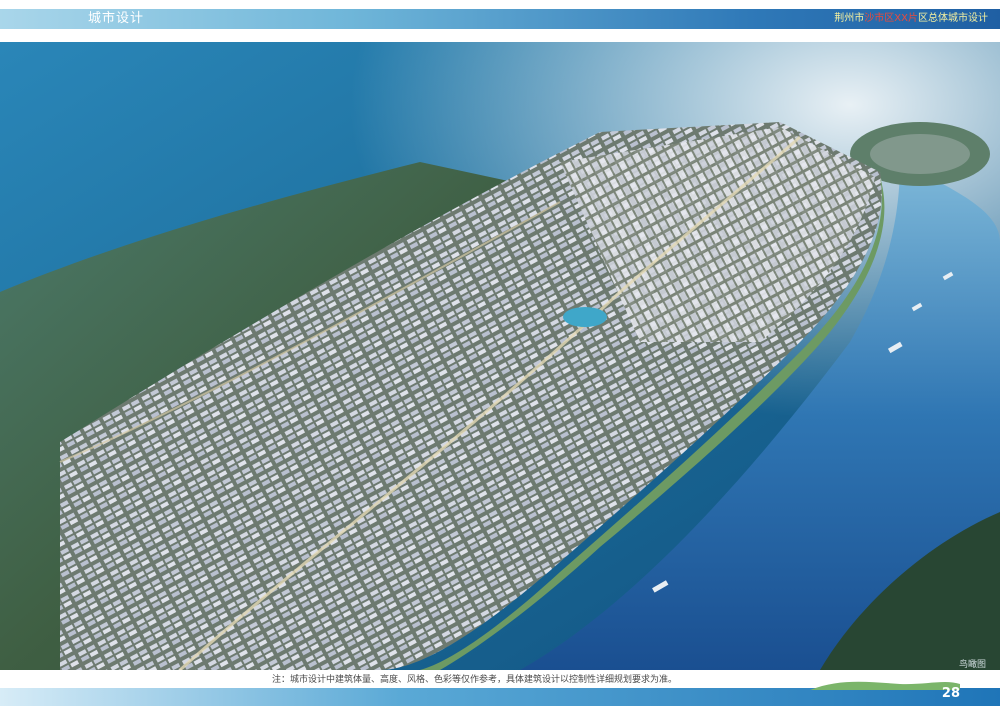 Image resolution: width=1000 pixels, height=706 pixels. What do you see at coordinates (849, 18) in the screenshot?
I see `project-title-prefix: 荆州市` at bounding box center [849, 18].